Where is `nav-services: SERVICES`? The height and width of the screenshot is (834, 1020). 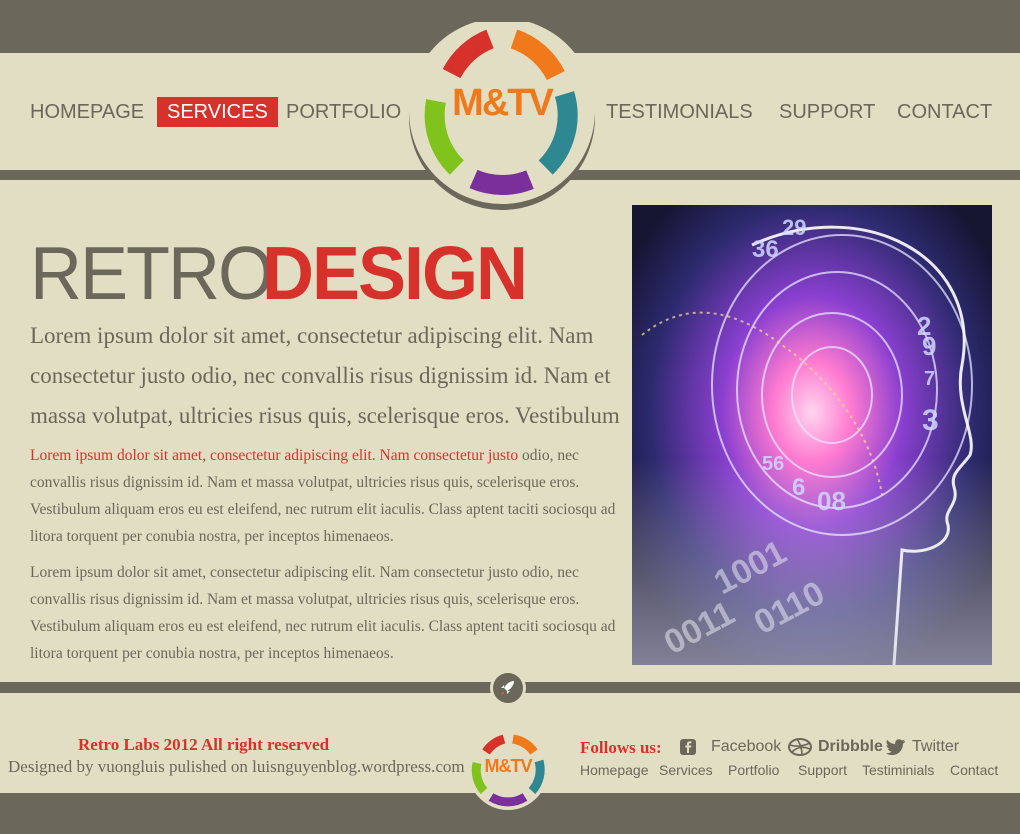
nav-services: SERVICES is located at coordinates (217, 112).